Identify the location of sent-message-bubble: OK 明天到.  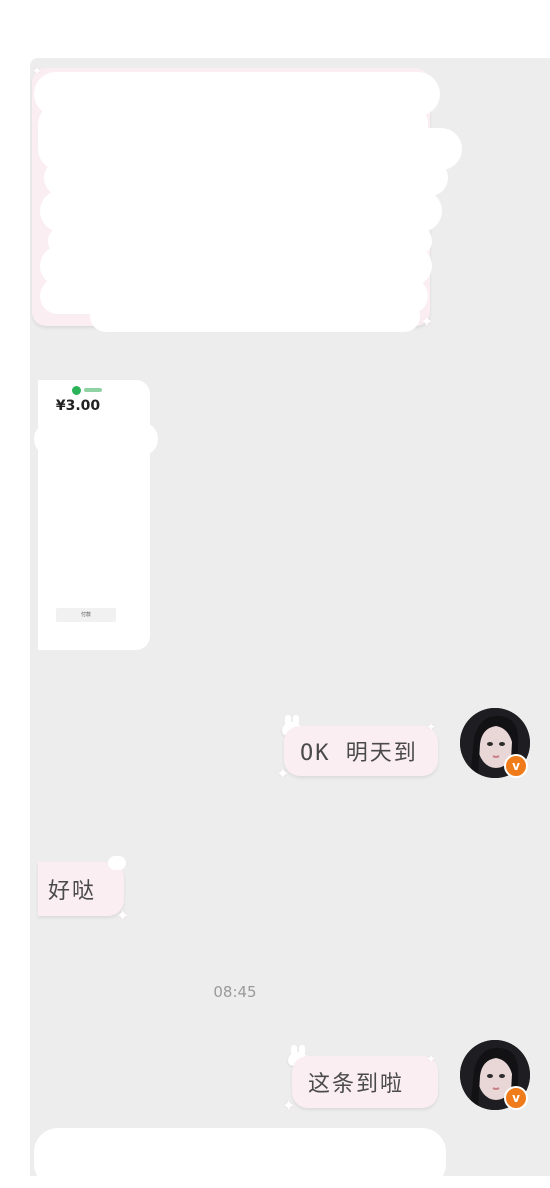
(361, 751).